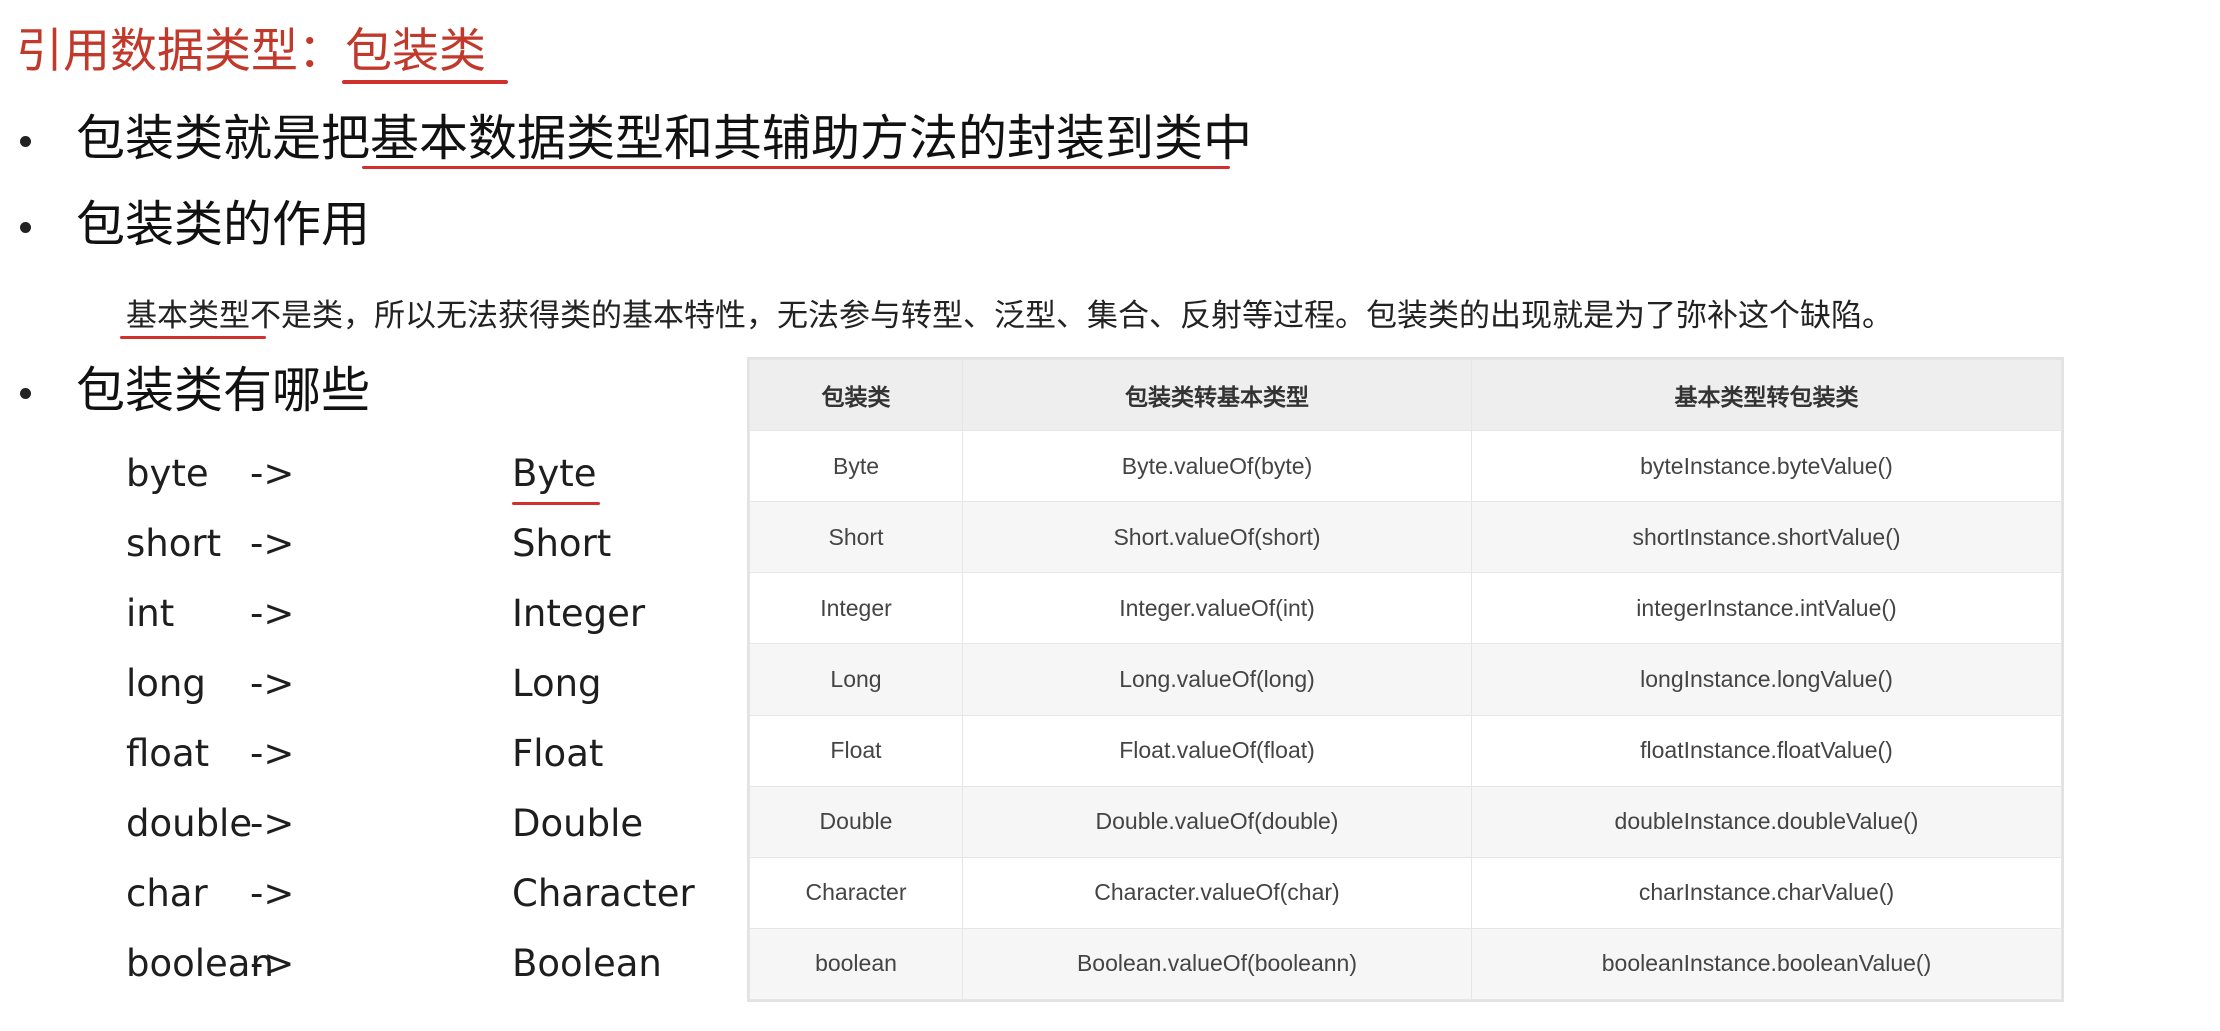 The width and height of the screenshot is (2220, 1031). I want to click on mapping-primitive: float, so click(168, 753).